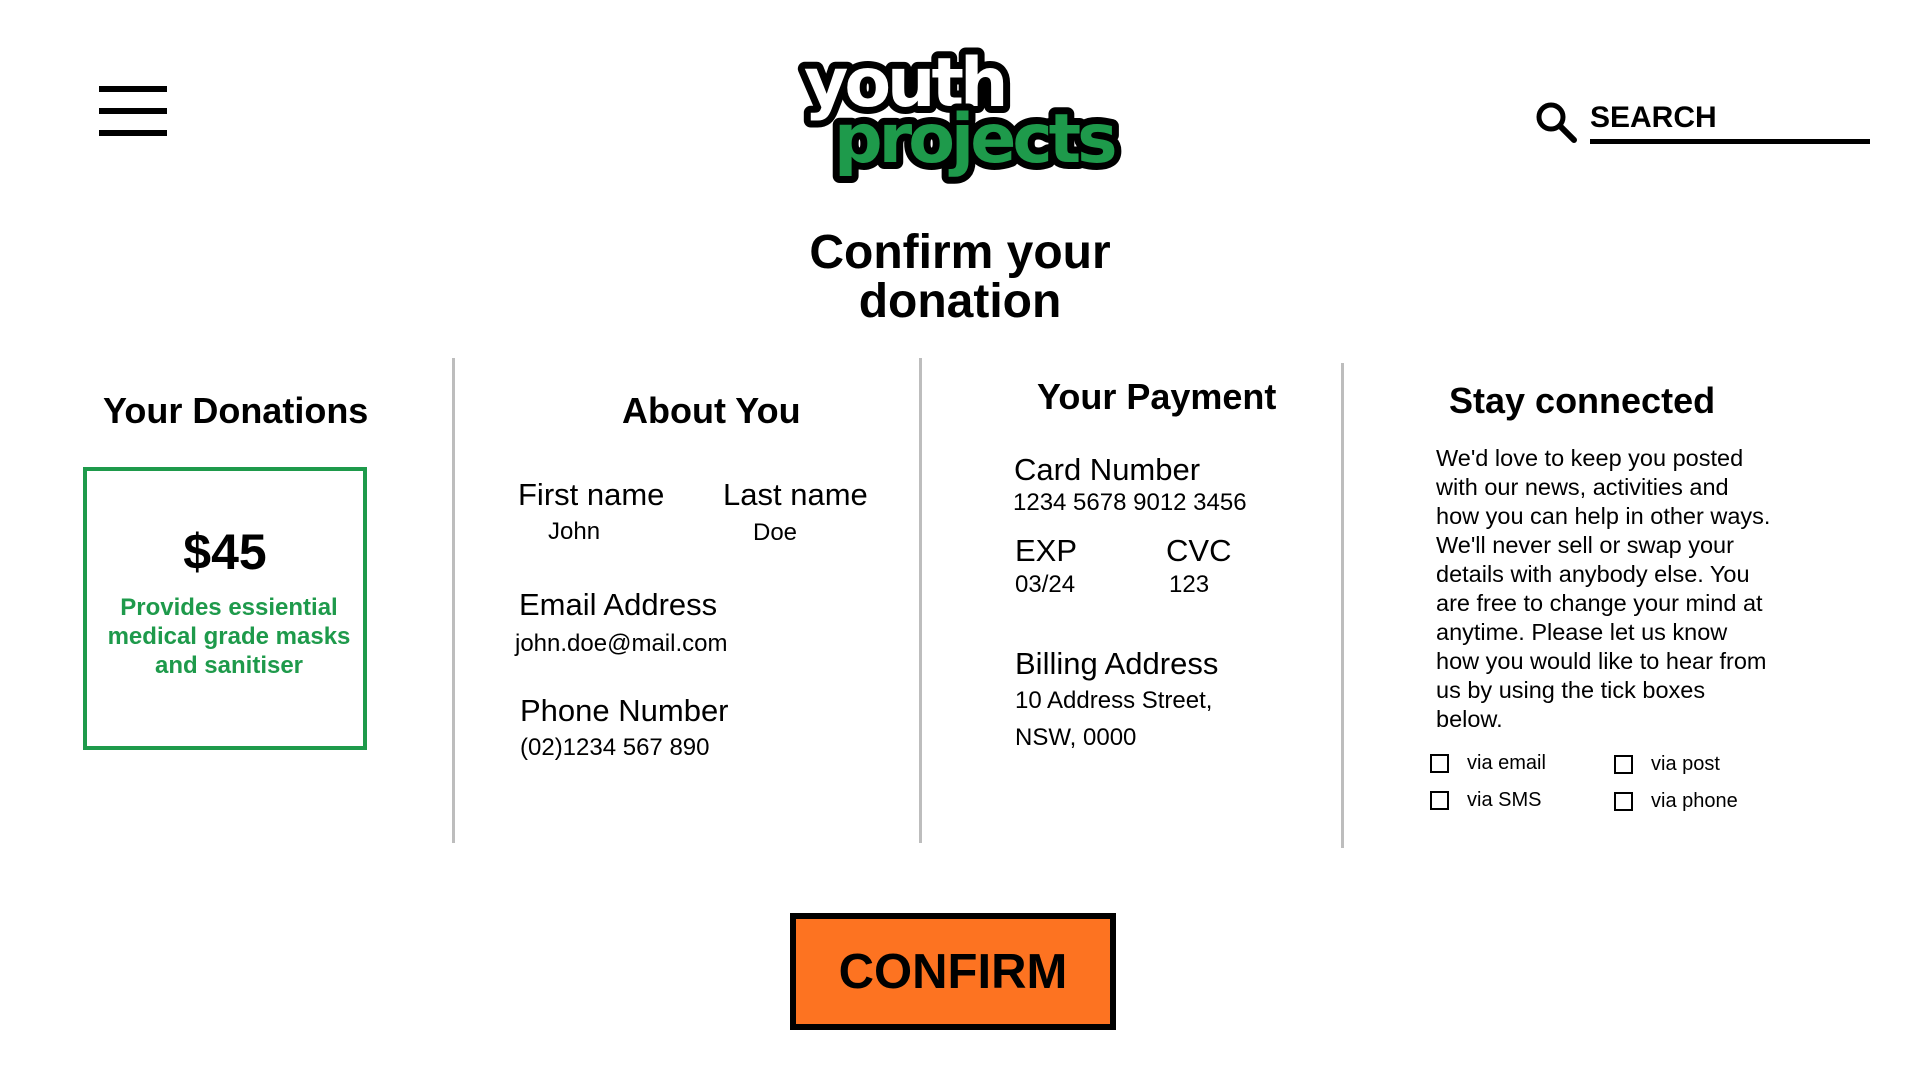  What do you see at coordinates (133, 133) in the screenshot?
I see `menu-bar-bottom` at bounding box center [133, 133].